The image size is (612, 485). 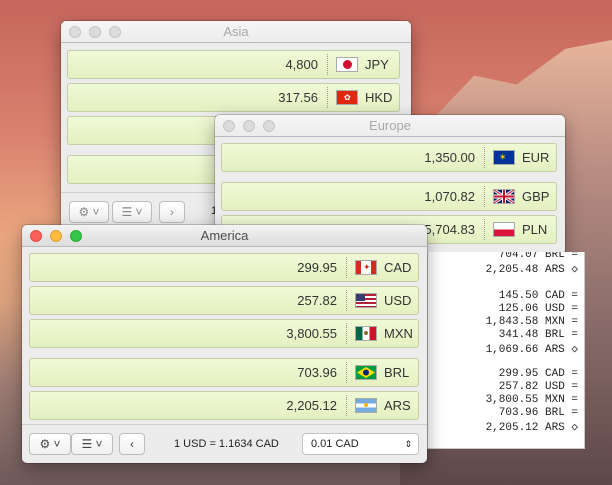 I want to click on amount-field: 703.96, so click(x=188, y=372).